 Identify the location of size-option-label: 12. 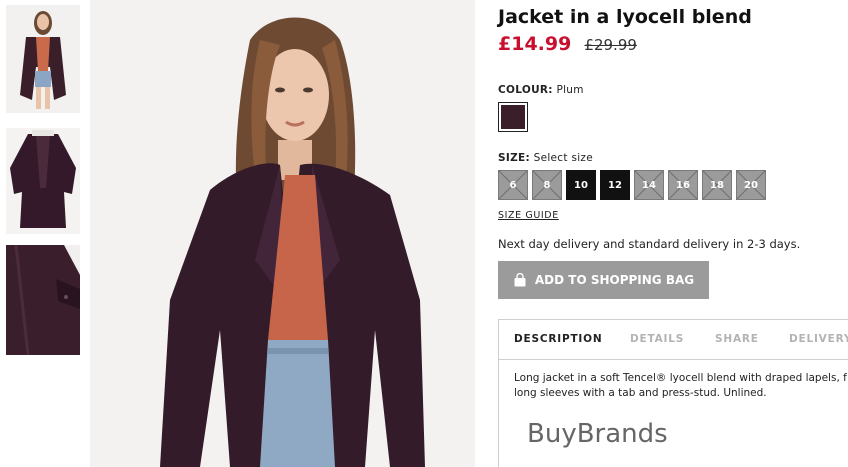
(615, 185).